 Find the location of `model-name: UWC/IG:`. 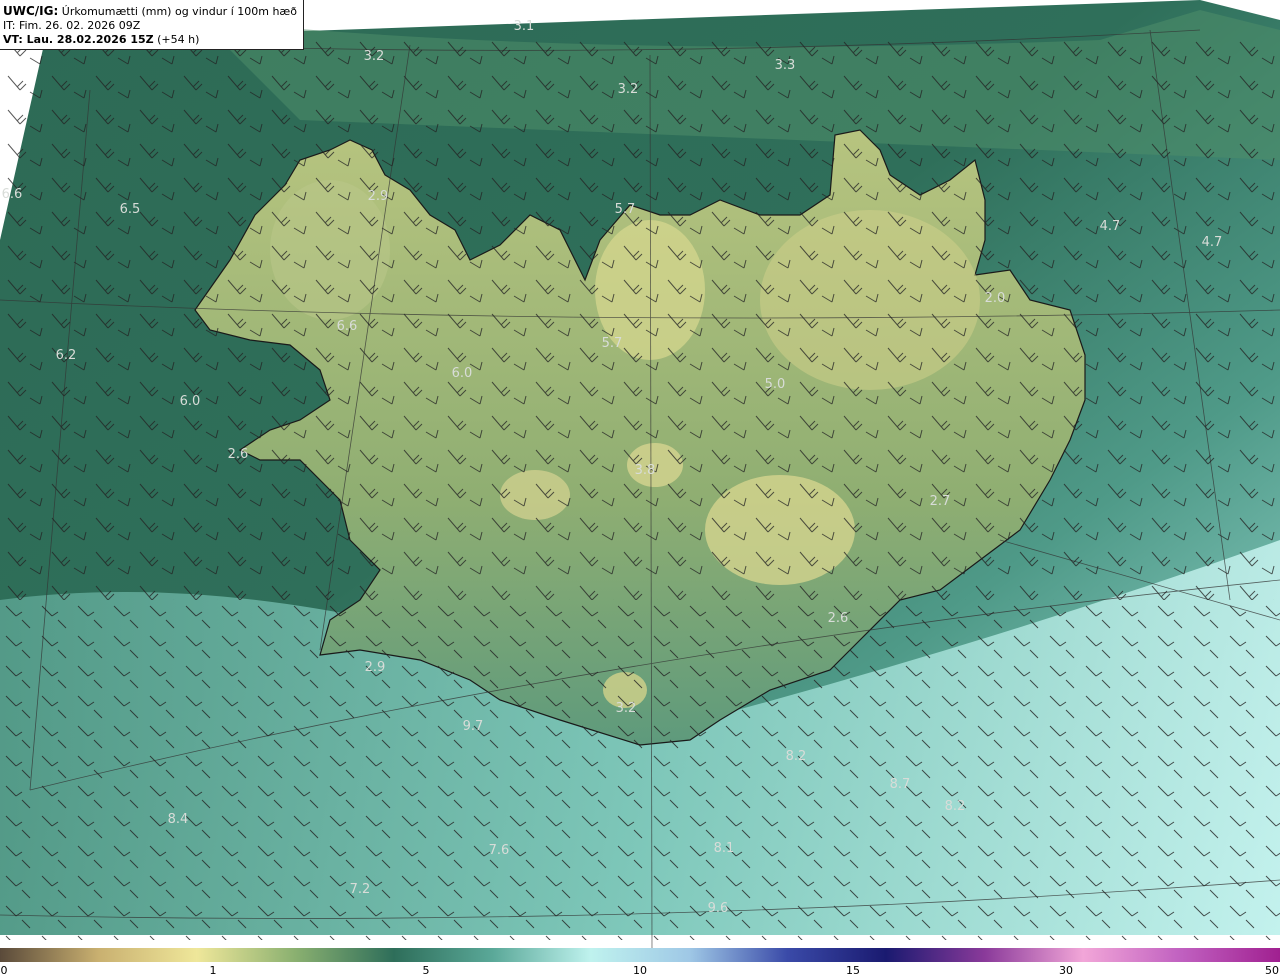

model-name: UWC/IG: is located at coordinates (31, 11).